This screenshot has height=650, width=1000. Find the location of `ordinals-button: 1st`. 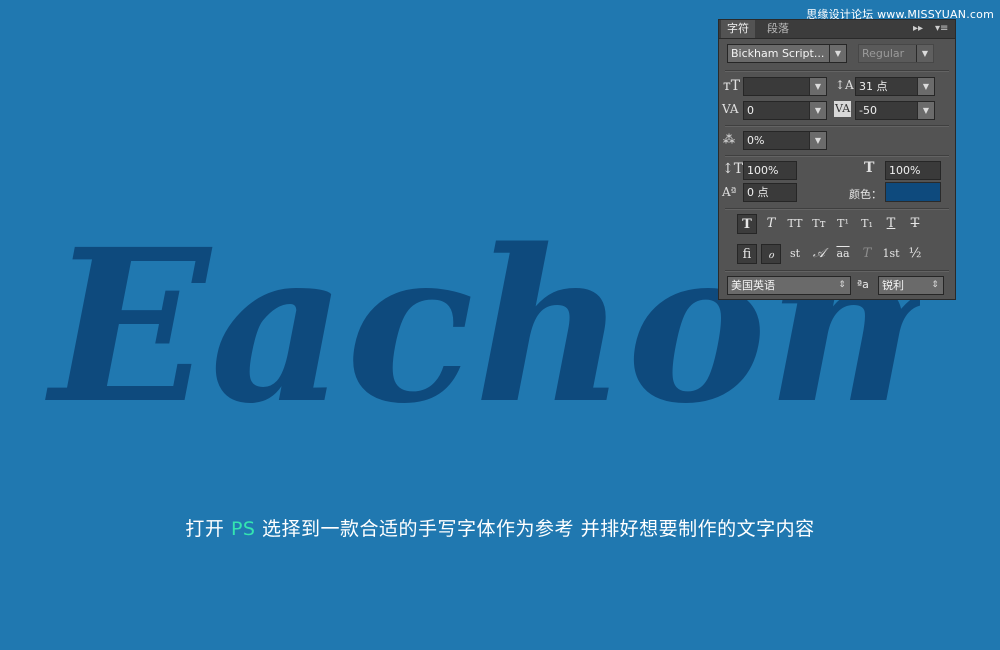

ordinals-button: 1st is located at coordinates (891, 254).